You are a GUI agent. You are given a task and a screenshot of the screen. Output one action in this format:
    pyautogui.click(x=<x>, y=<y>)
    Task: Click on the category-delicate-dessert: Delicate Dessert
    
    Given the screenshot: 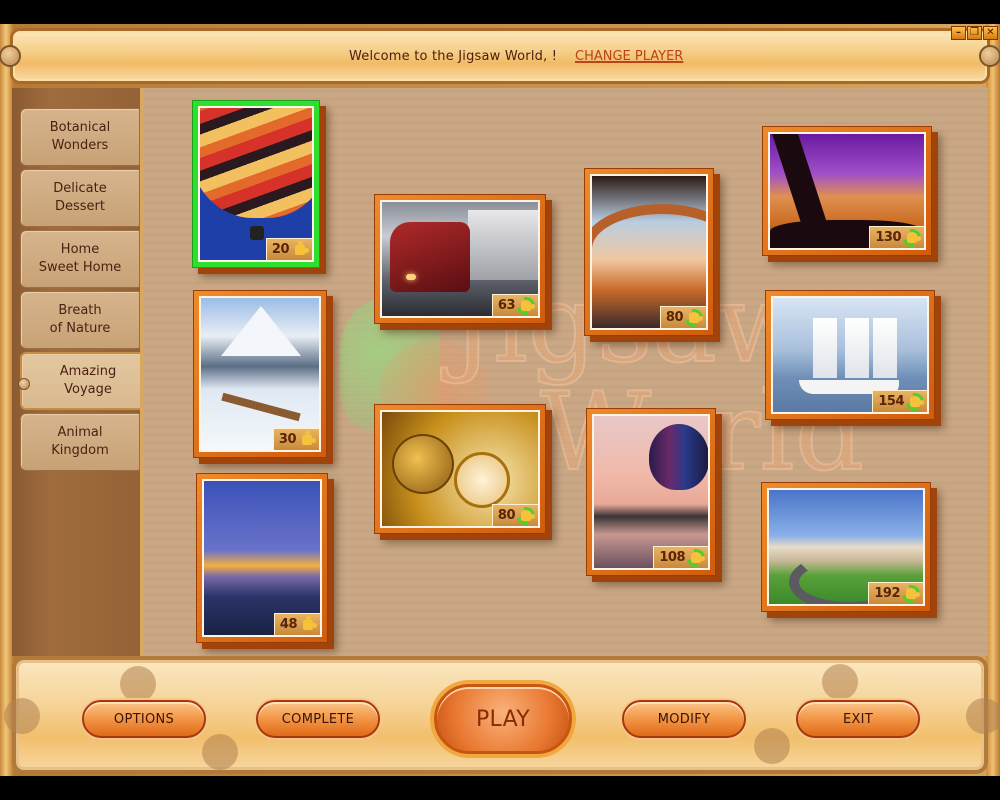 What is the action you would take?
    pyautogui.click(x=80, y=198)
    